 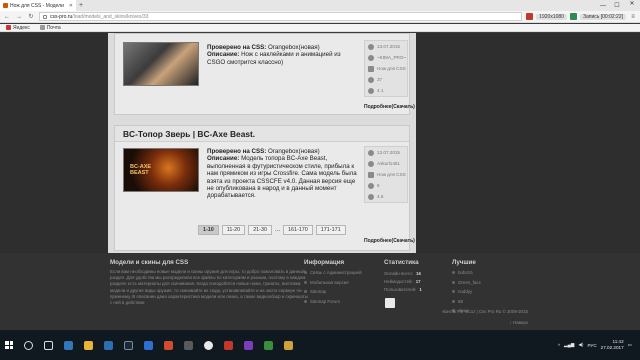 I want to click on footer-copyright: Контакт от uCoz | Css Pro Ru © 2009-2015, so click(x=485, y=311).